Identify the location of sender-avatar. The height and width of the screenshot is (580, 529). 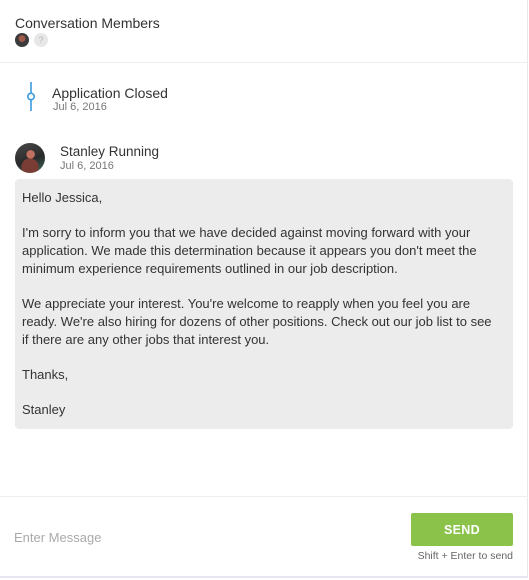
(30, 158).